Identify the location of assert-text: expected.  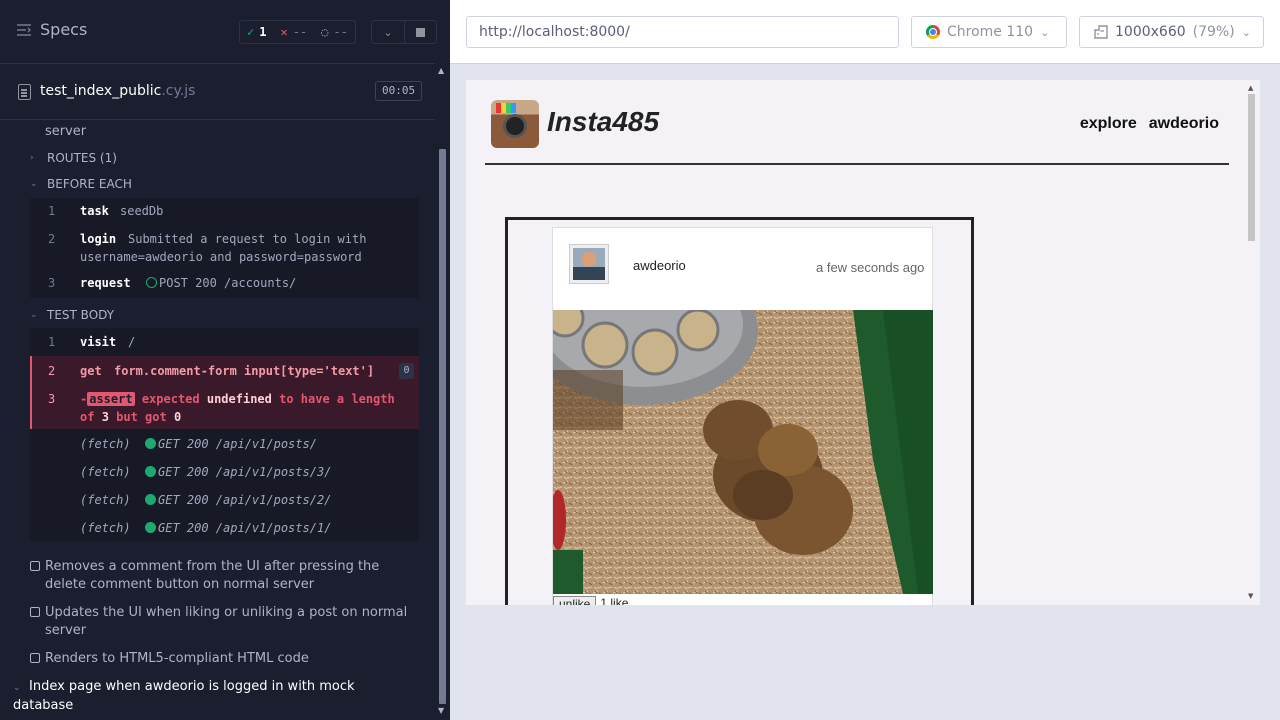
(170, 399).